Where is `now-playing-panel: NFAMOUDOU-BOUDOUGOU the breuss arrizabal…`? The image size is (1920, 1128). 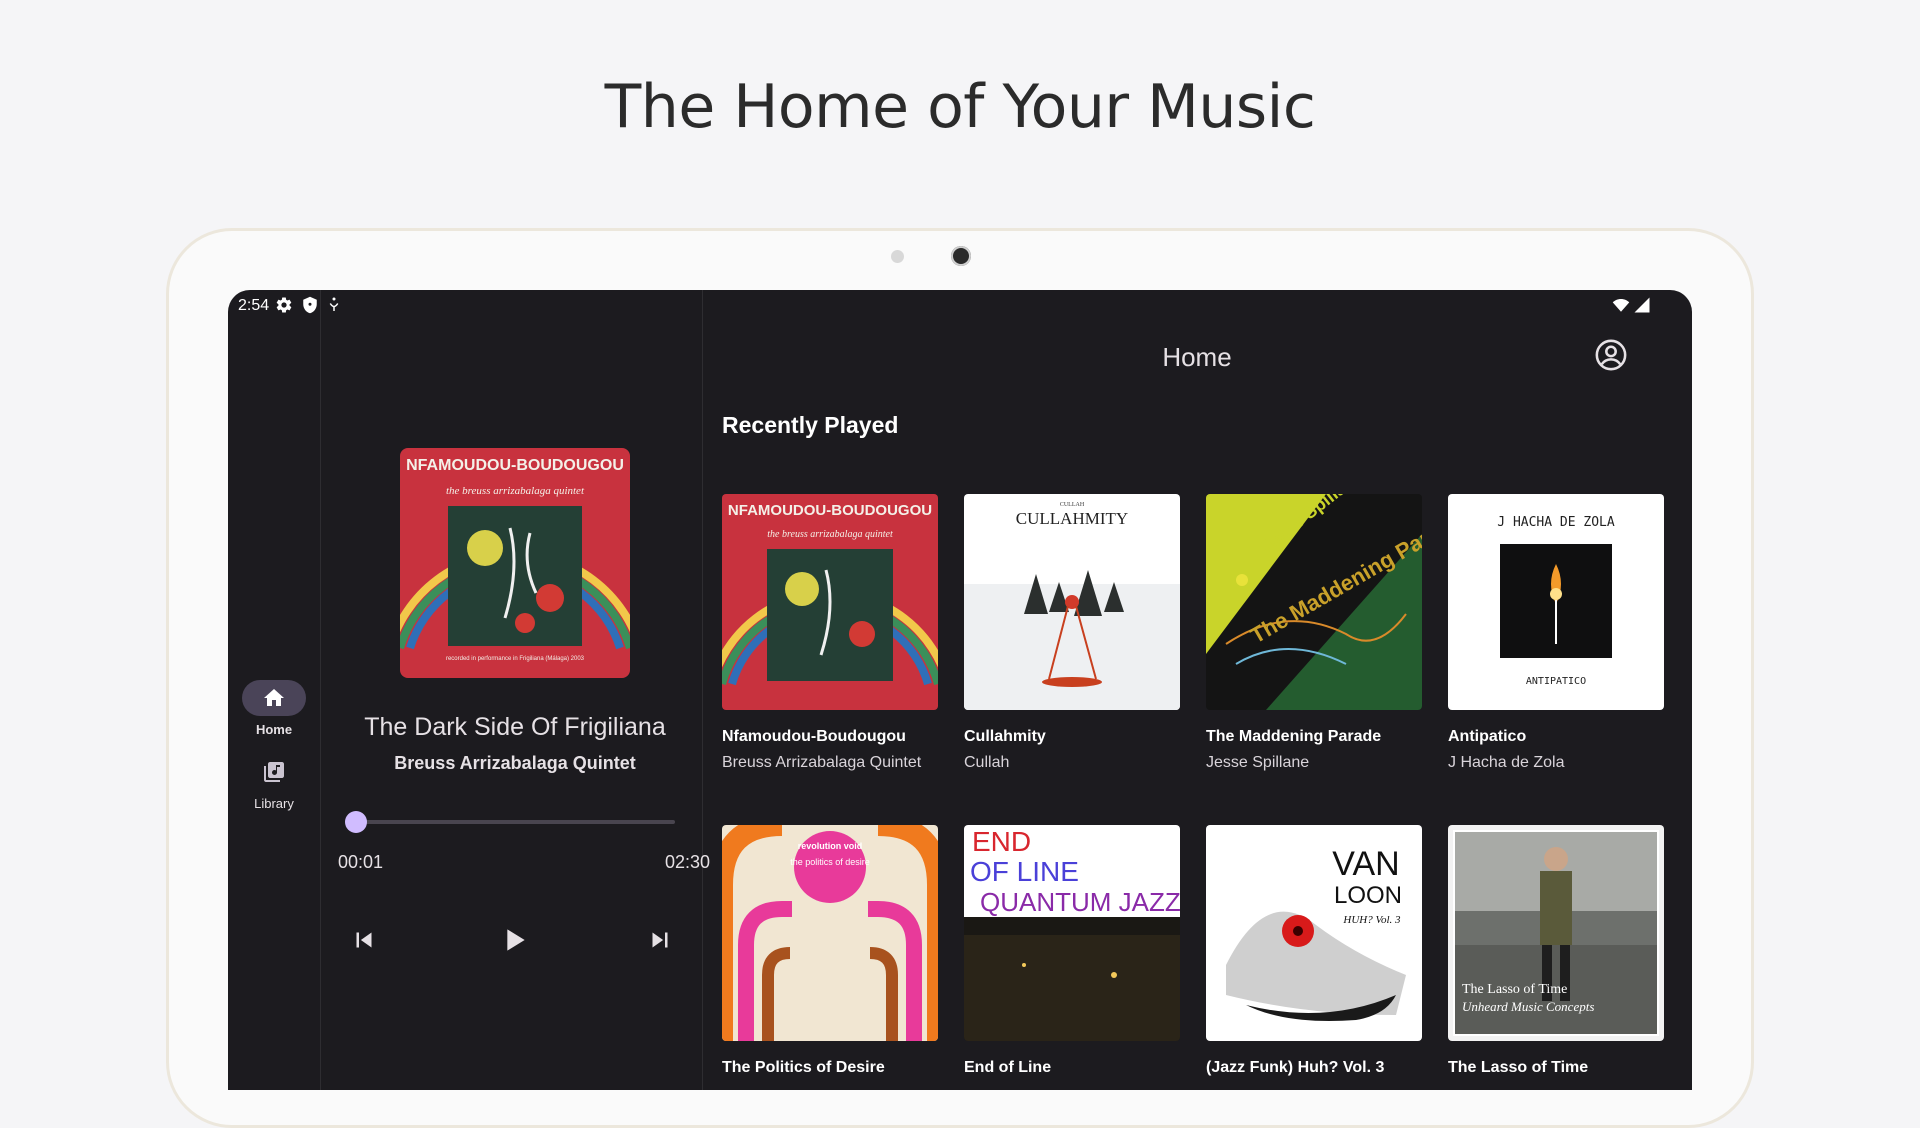 now-playing-panel: NFAMOUDOU-BOUDOUGOU the breuss arrizabal… is located at coordinates (515, 690).